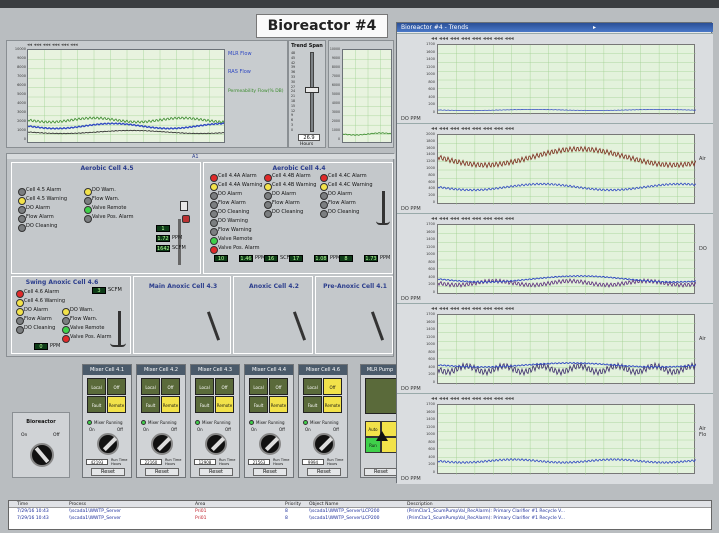 This screenshot has height=533, width=719. I want to click on alarm-table-cell: 8, so click(286, 511).